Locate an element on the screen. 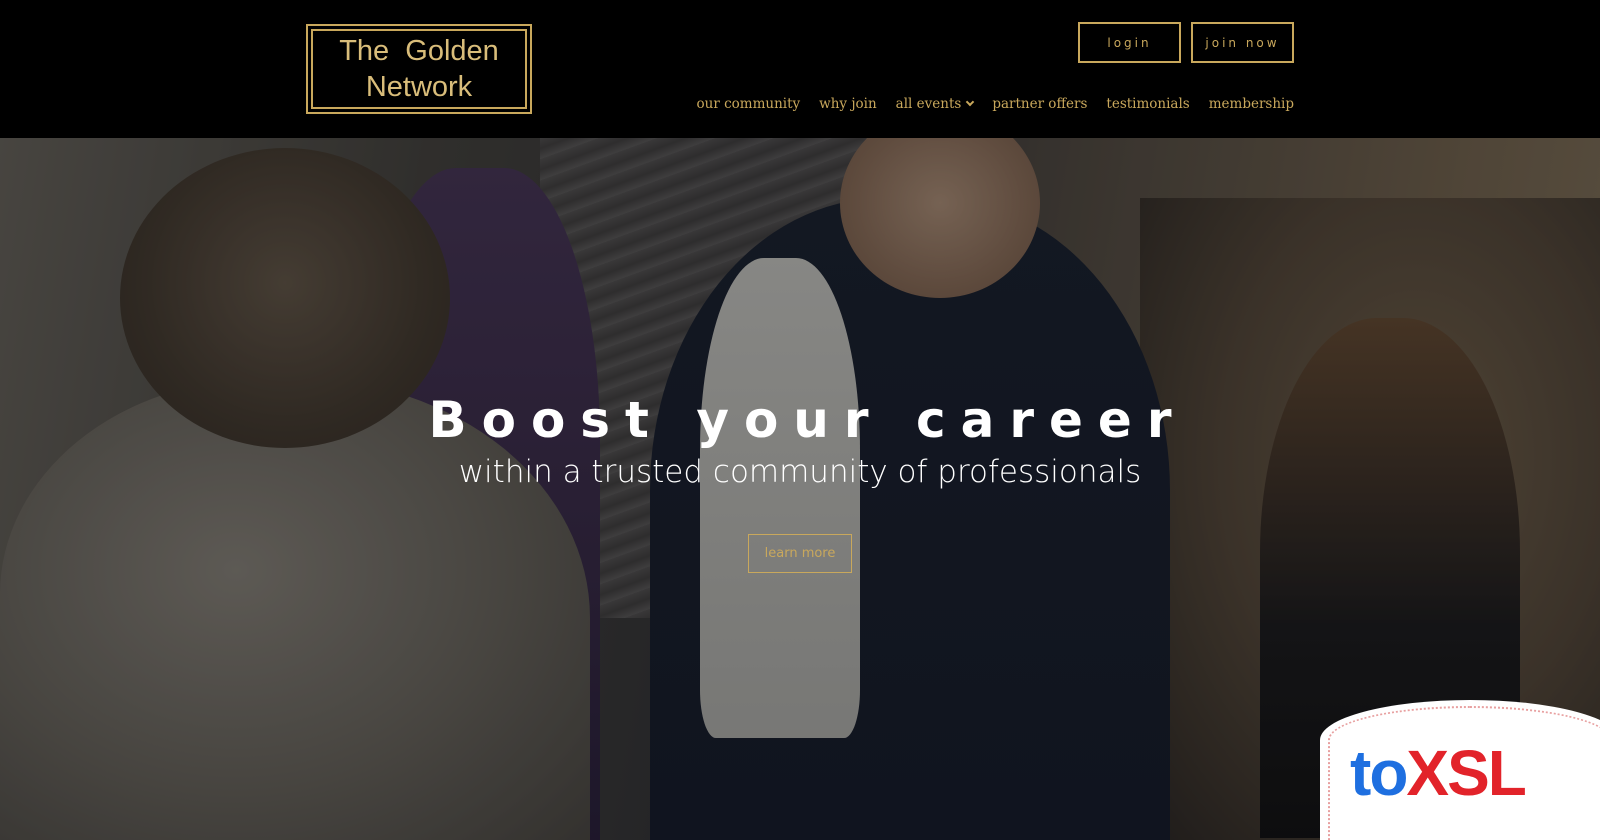 This screenshot has height=840, width=1600. nav-label: partner offers is located at coordinates (1040, 104).